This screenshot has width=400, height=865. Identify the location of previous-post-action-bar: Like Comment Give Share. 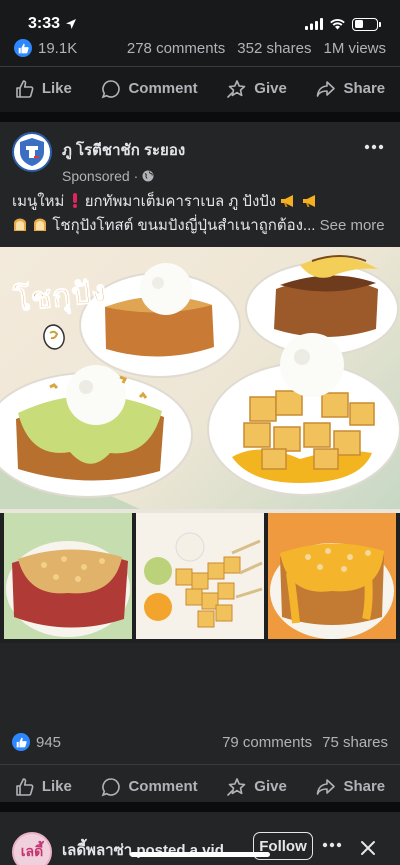
(200, 88).